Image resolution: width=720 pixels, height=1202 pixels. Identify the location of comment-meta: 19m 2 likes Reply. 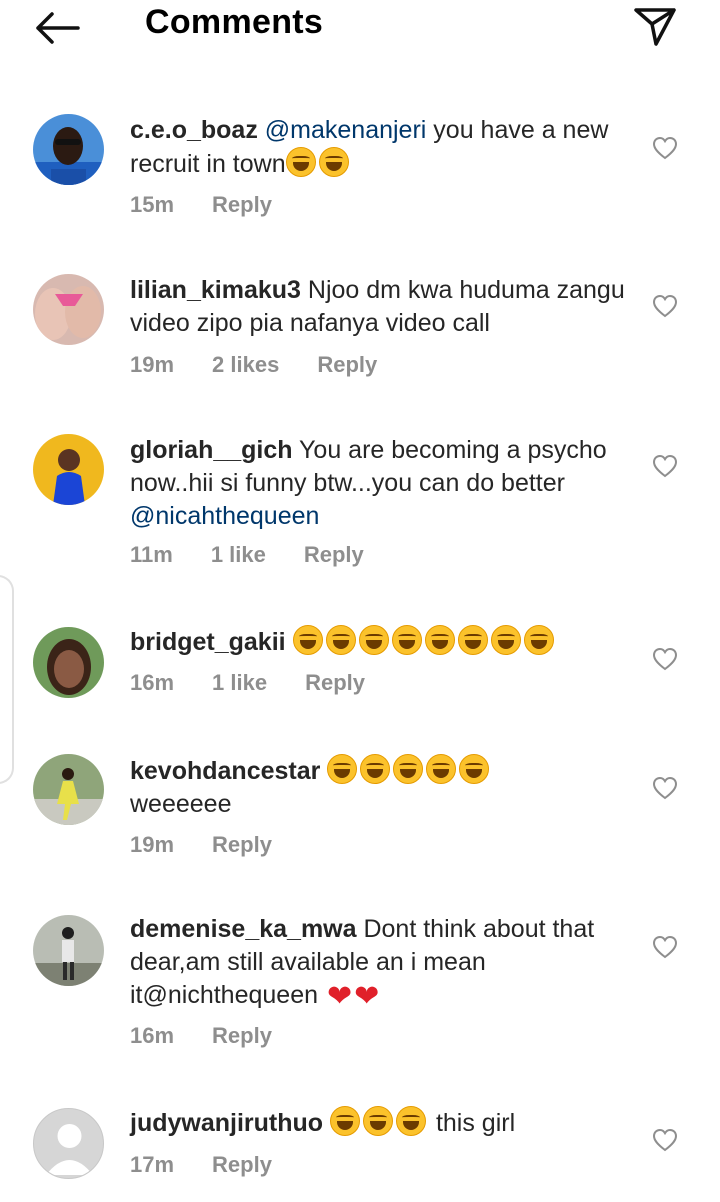
(272, 365).